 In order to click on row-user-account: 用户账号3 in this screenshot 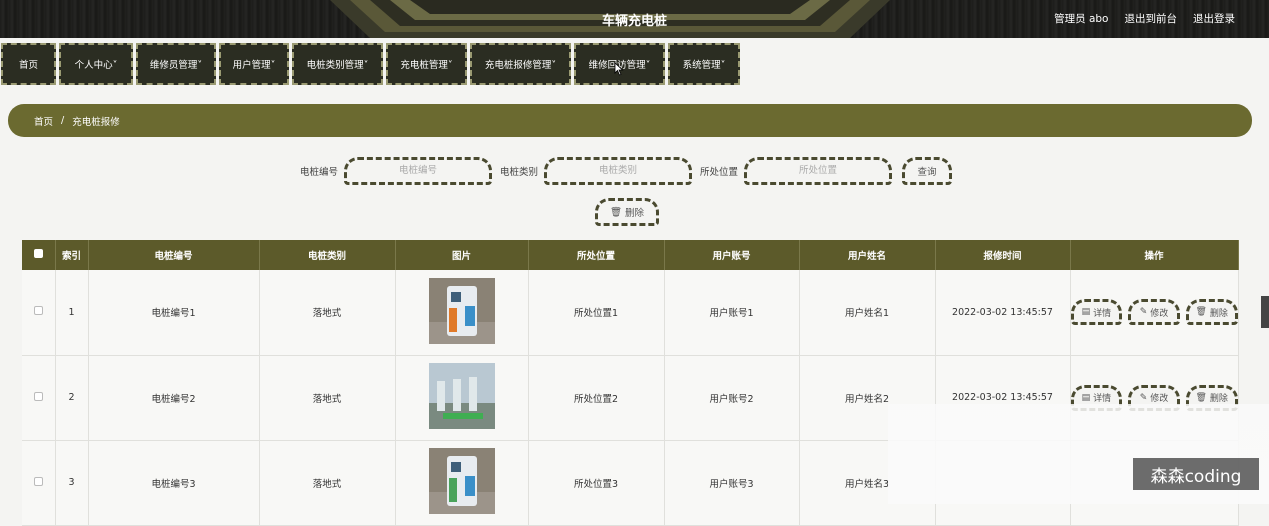, I will do `click(732, 483)`.